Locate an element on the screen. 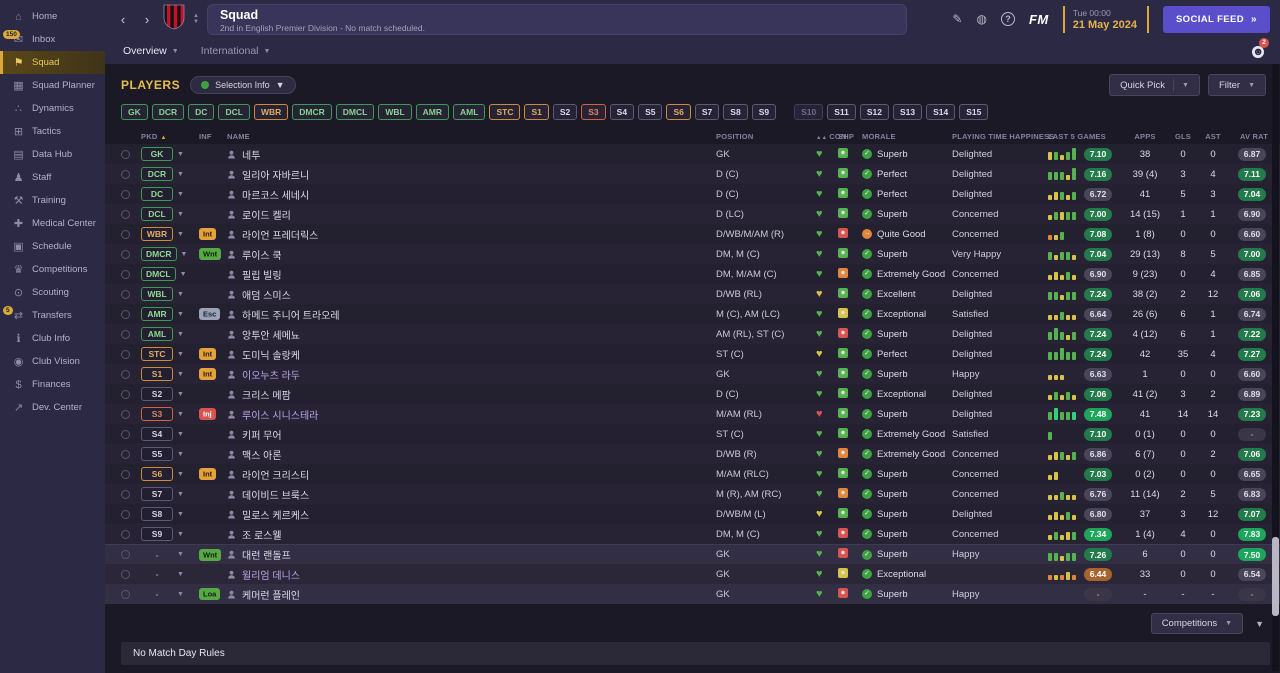 This screenshot has height=673, width=1280. player-name-cell: 네투 is located at coordinates (471, 154).